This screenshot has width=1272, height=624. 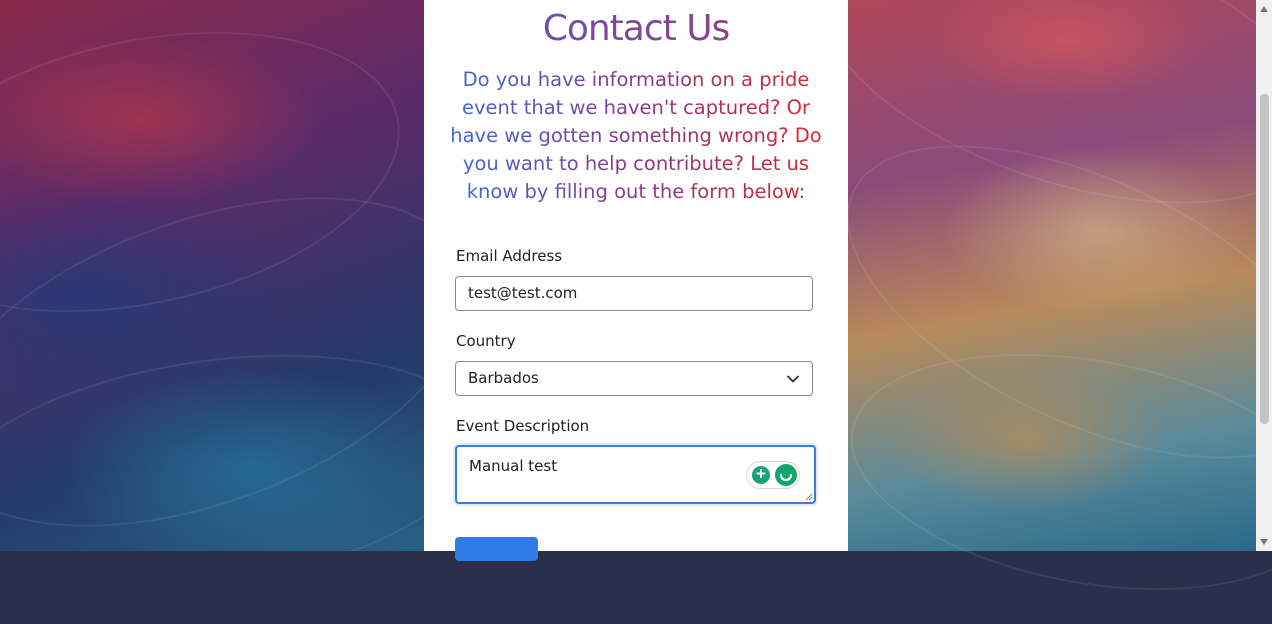 What do you see at coordinates (503, 378) in the screenshot?
I see `country-value: Barbados` at bounding box center [503, 378].